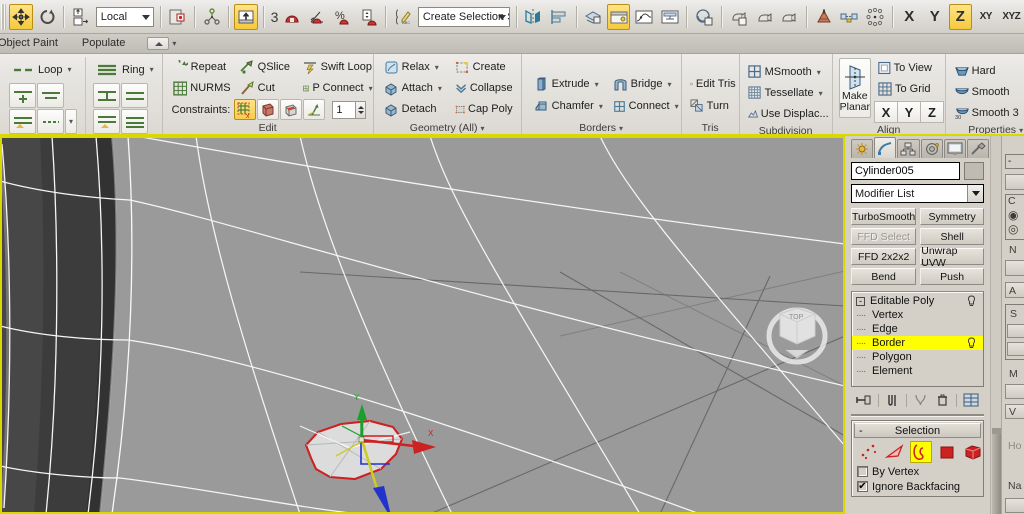  I want to click on stack-subobject-edge: ···· Edge, so click(917, 329).